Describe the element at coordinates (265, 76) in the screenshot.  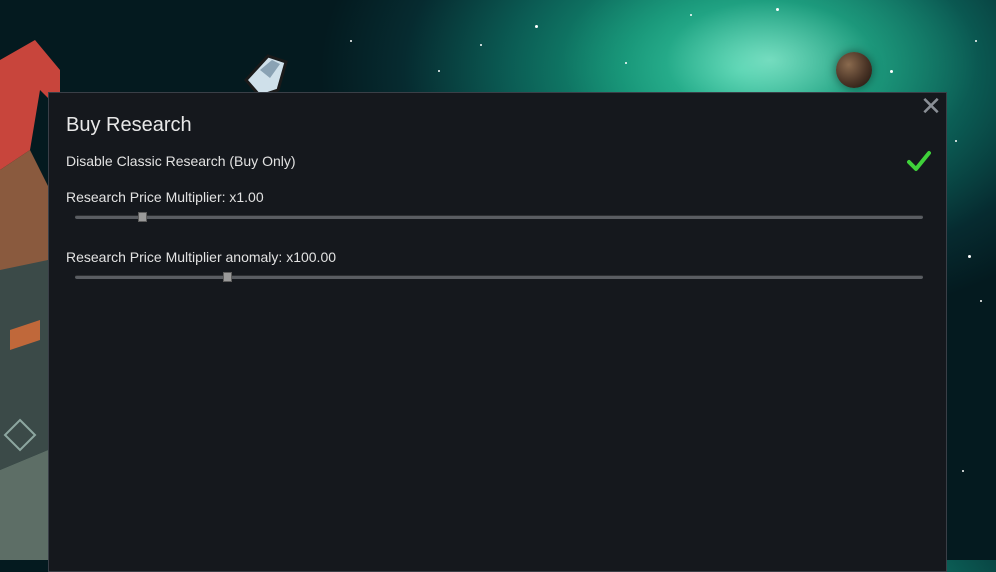
I see `weapon-art` at that location.